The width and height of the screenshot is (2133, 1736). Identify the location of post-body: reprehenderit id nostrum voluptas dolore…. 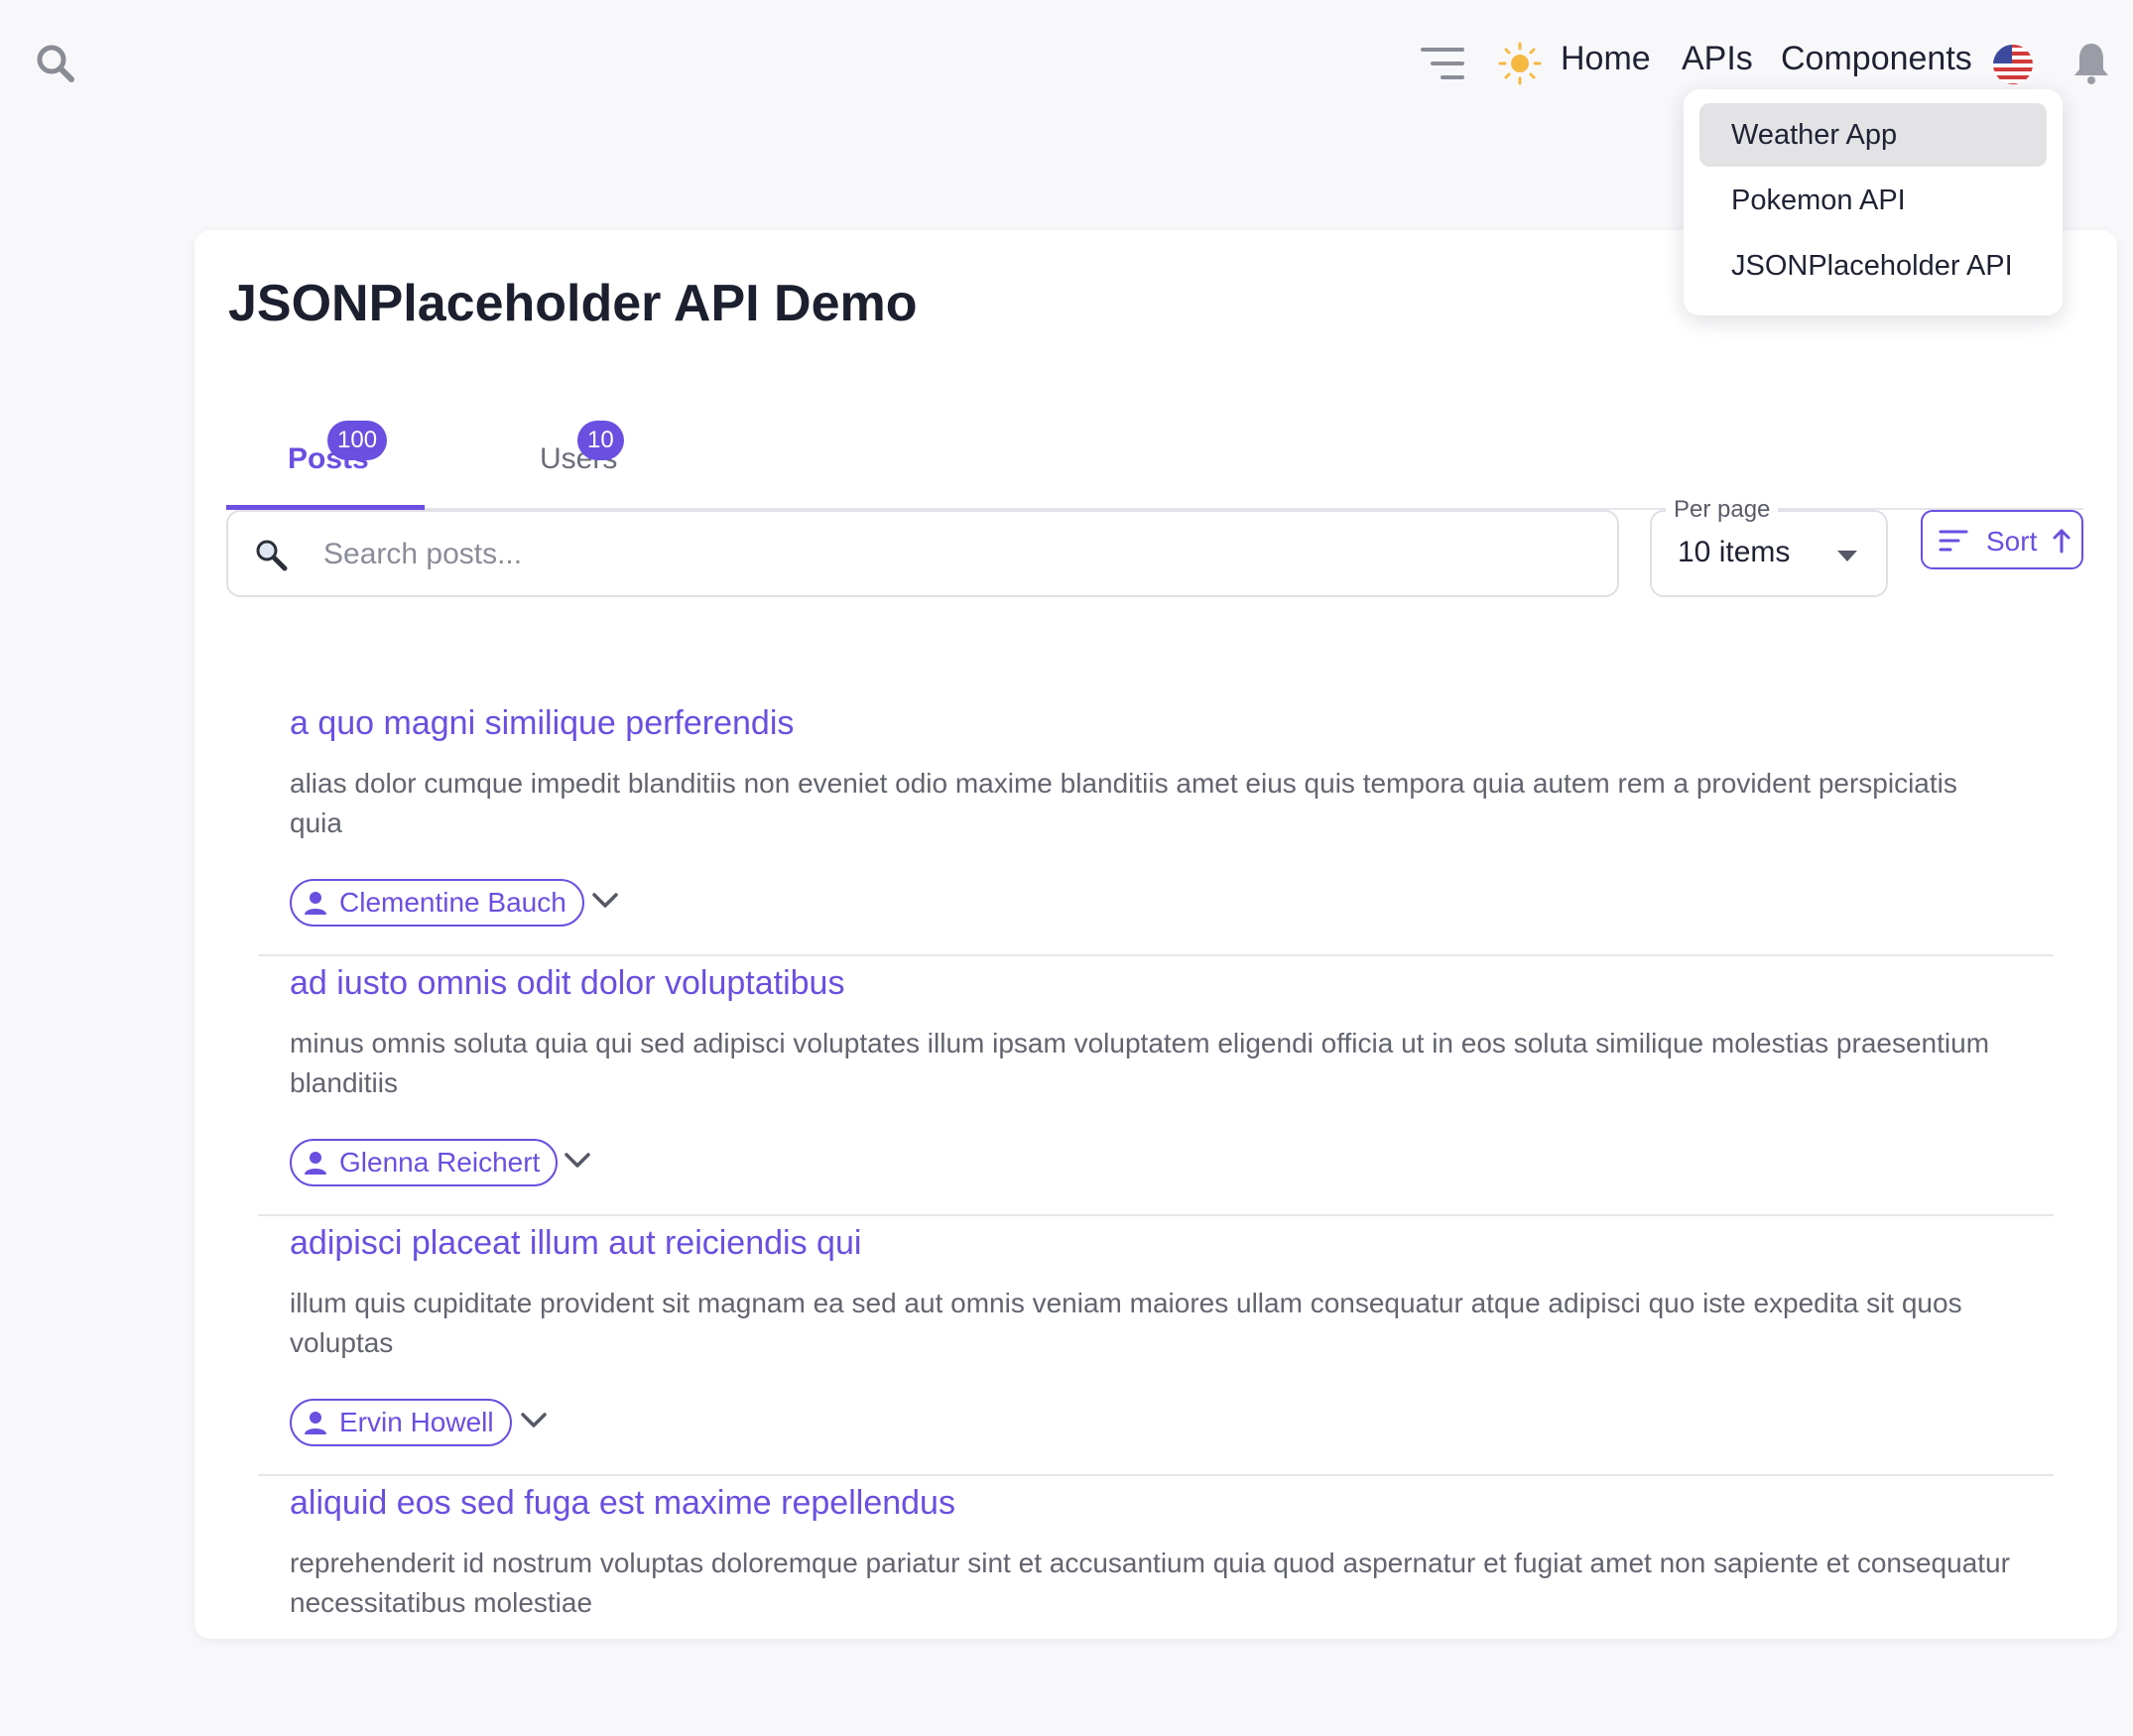
(1150, 1583).